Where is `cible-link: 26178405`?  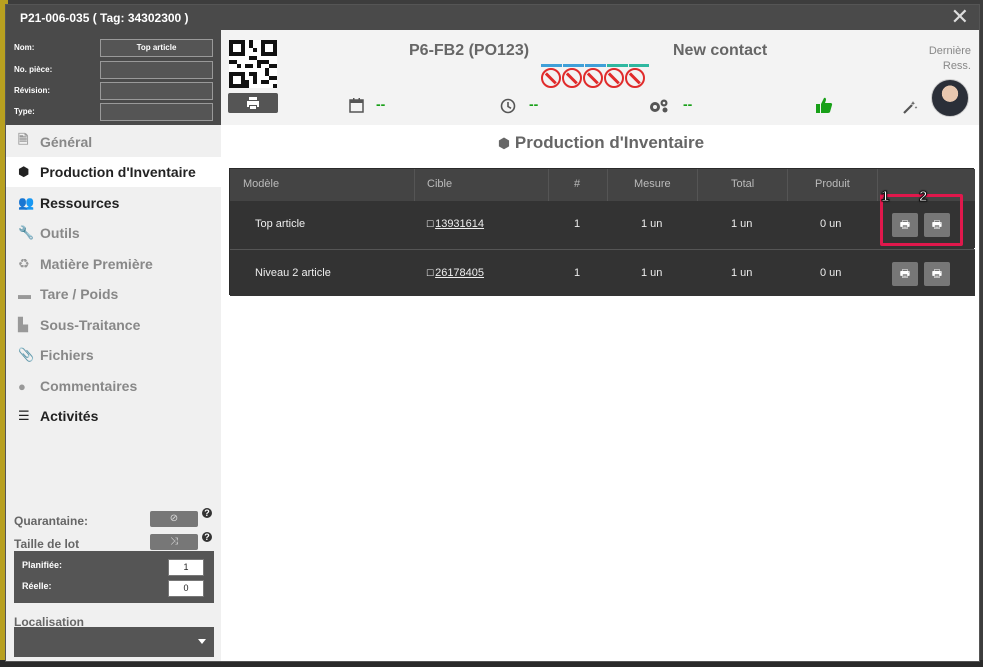
cible-link: 26178405 is located at coordinates (455, 273).